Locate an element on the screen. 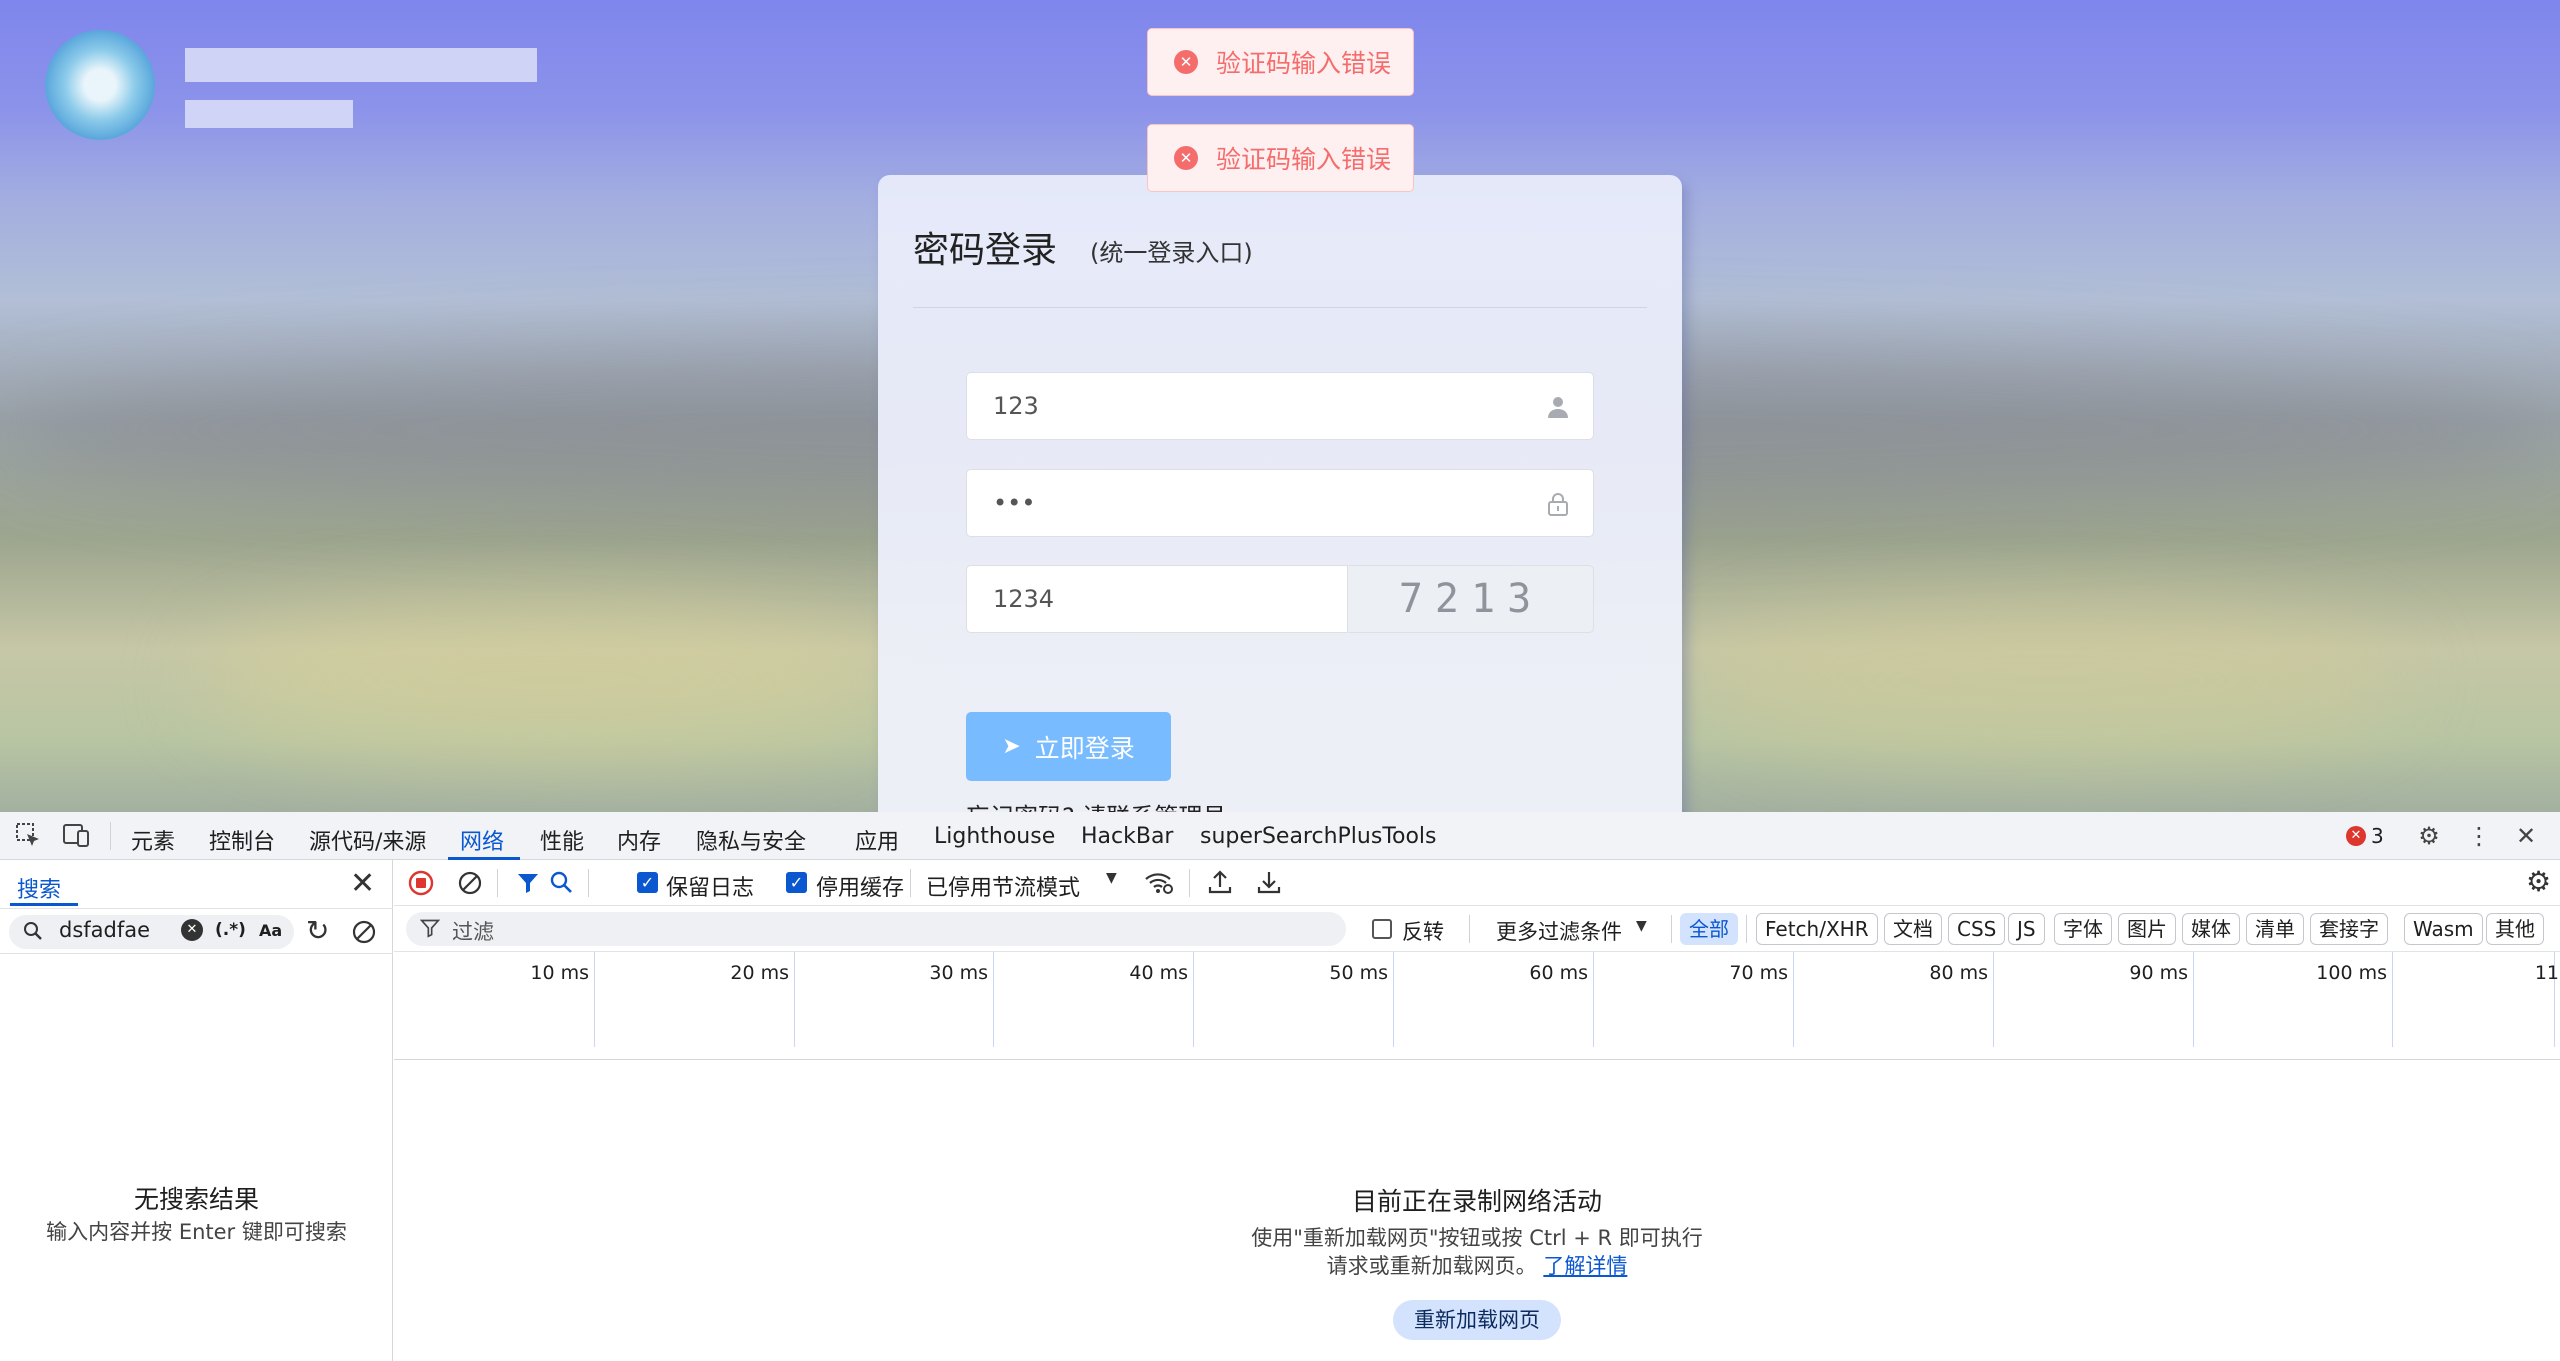  timeline-gridline: 10 ms is located at coordinates (562, 999).